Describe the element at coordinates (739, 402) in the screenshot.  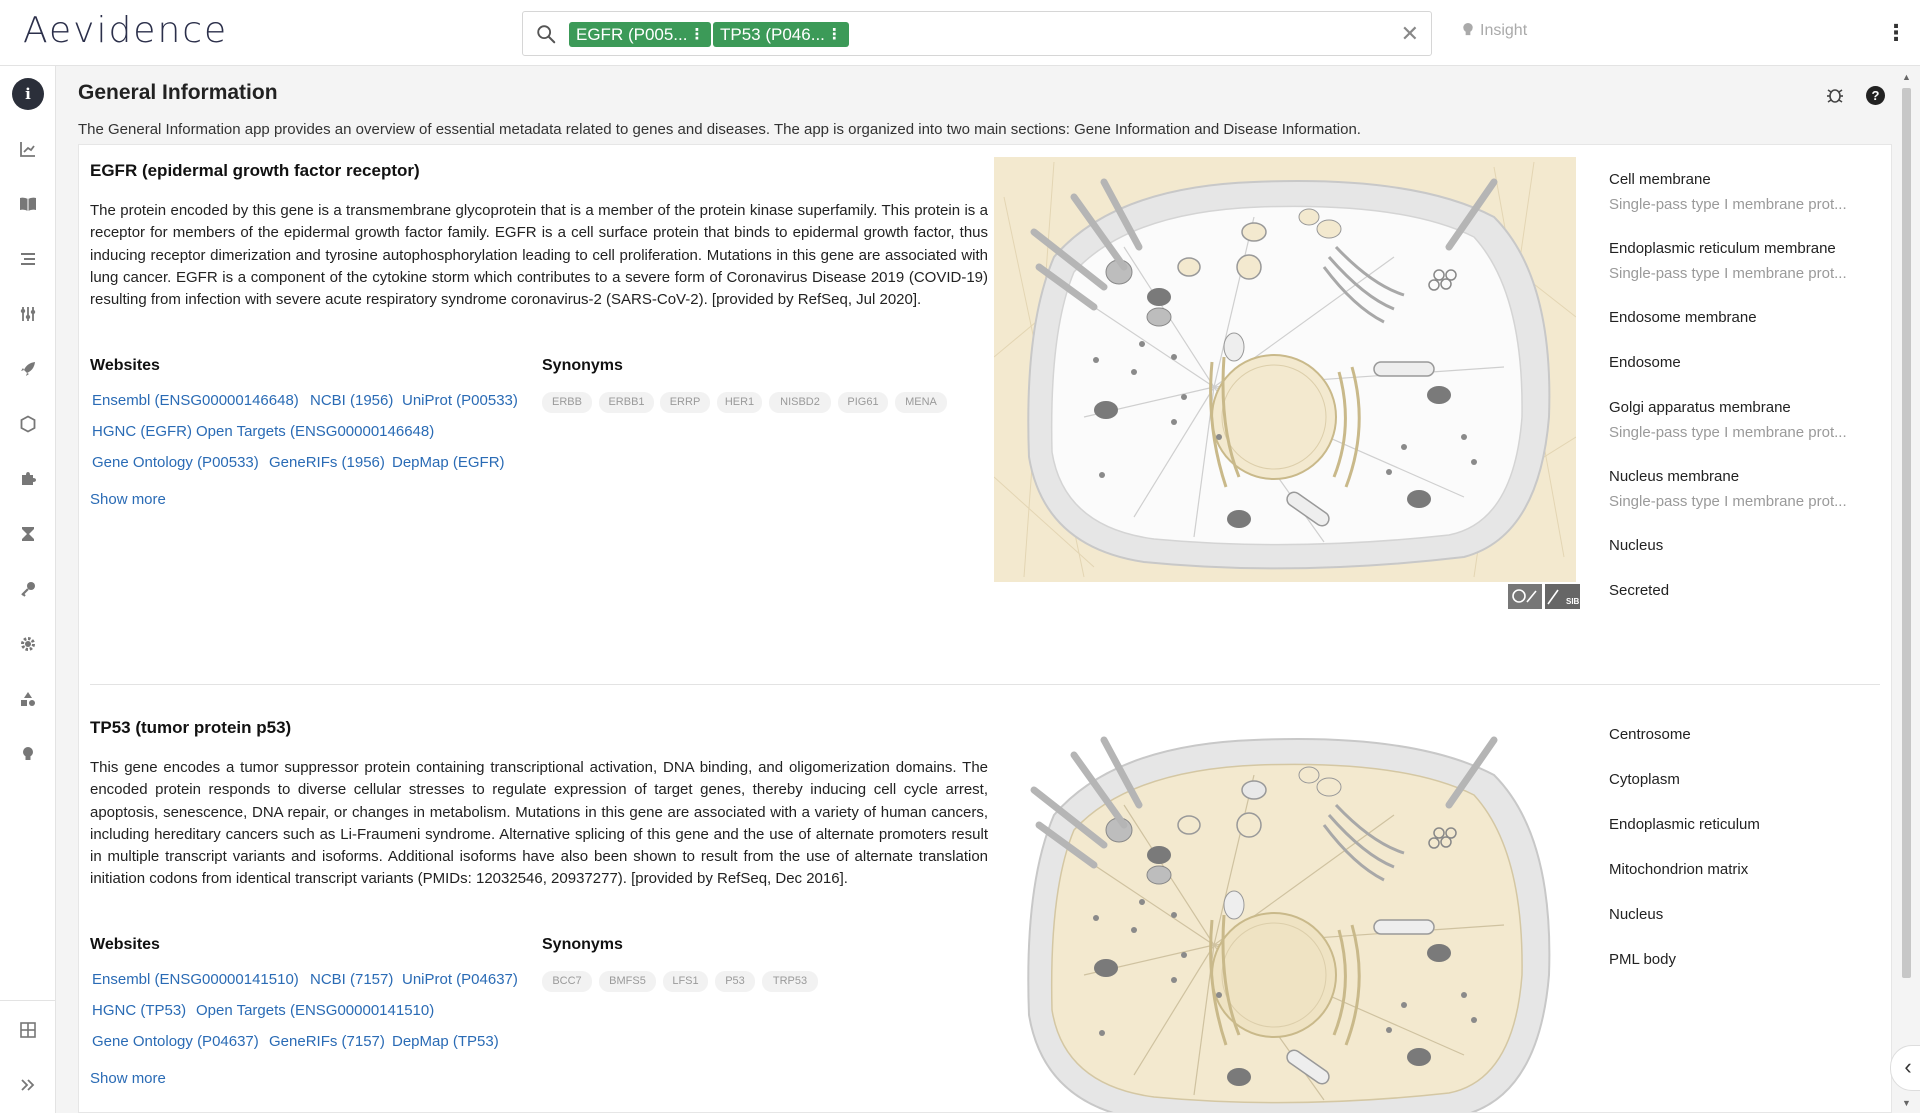
I see `synonym-chip: HER1` at that location.